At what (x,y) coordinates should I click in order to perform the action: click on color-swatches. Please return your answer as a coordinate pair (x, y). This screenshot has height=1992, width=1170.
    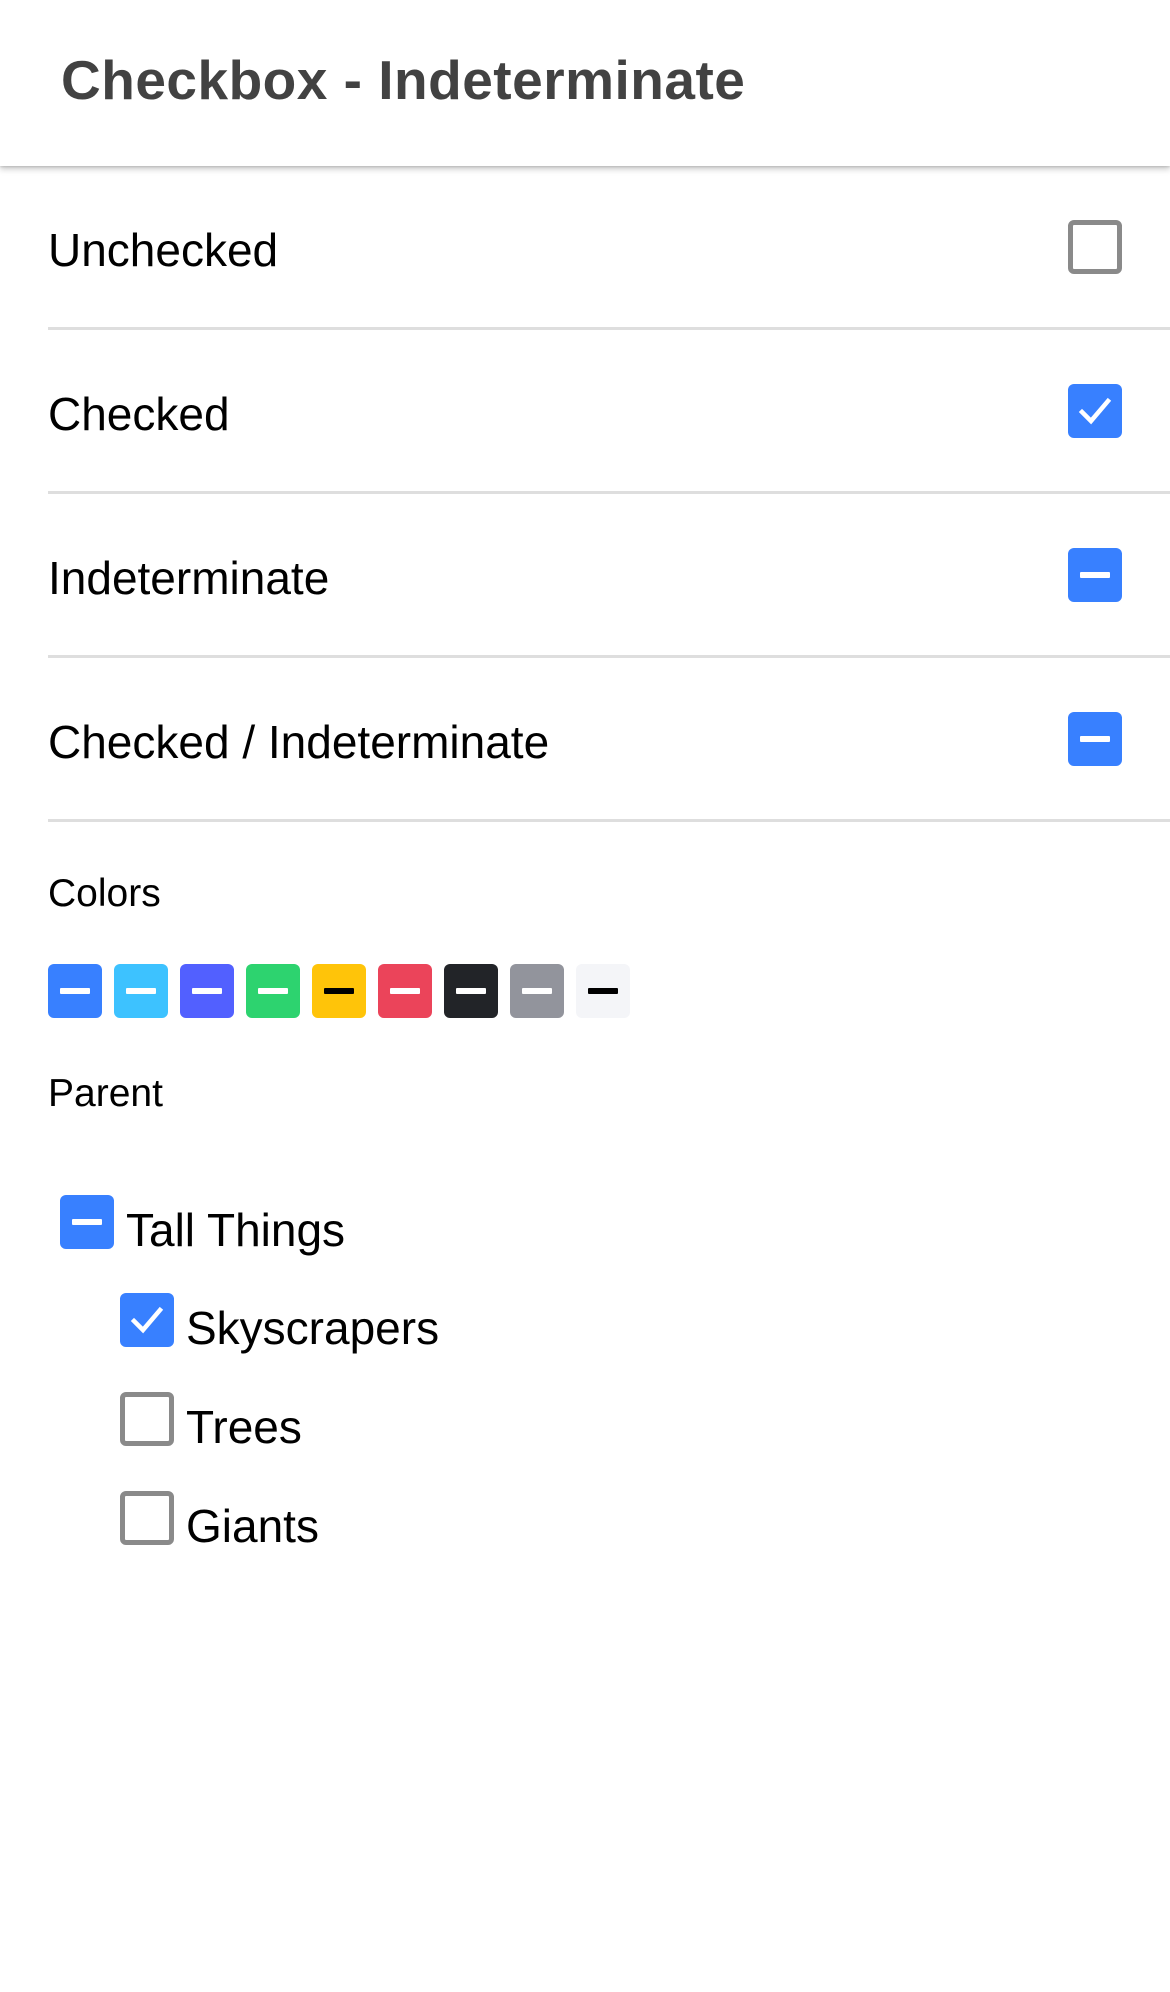
    Looking at the image, I should click on (339, 991).